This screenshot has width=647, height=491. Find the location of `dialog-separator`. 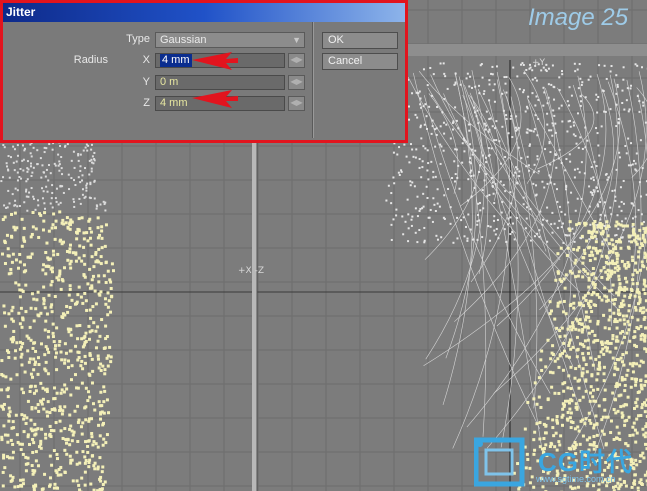

dialog-separator is located at coordinates (313, 80).